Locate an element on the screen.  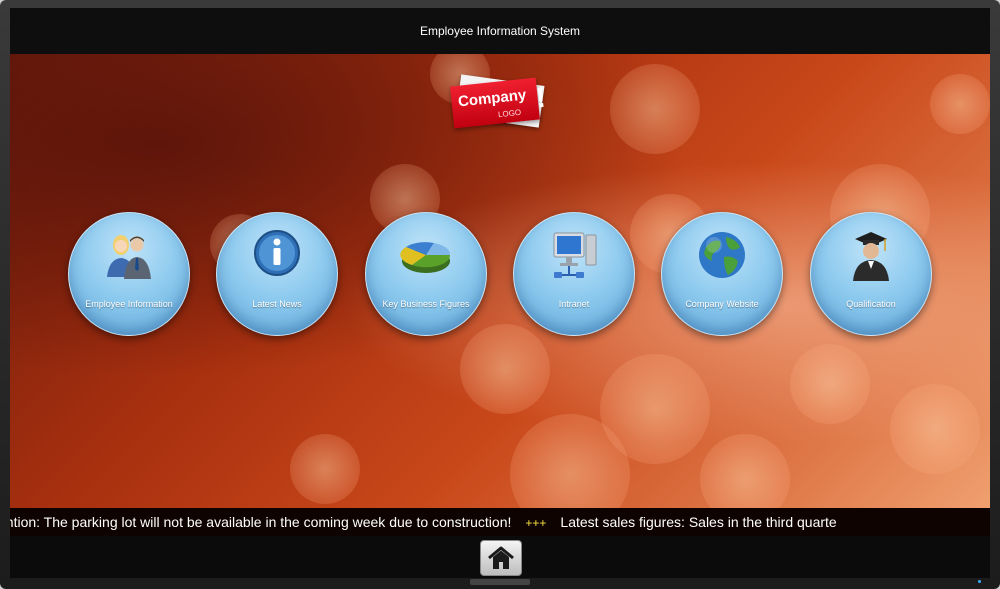
home-icon is located at coordinates (501, 557).